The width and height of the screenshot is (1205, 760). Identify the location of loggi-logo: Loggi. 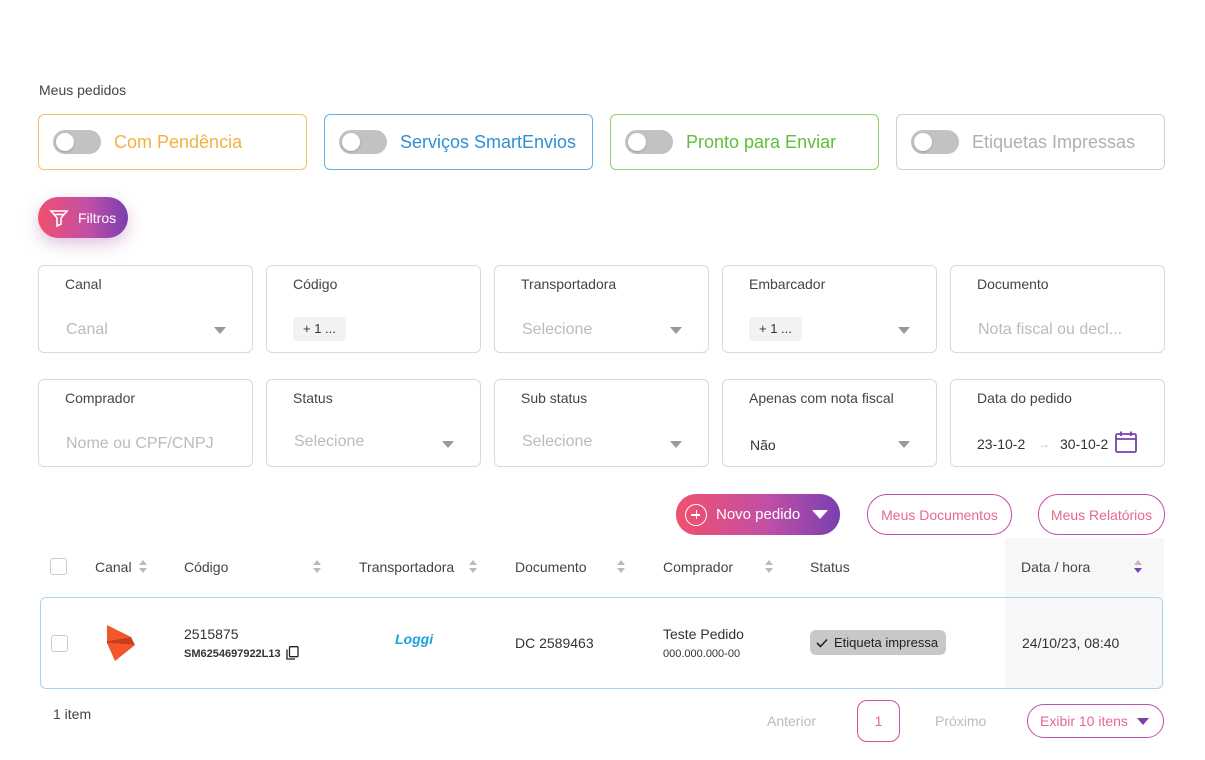
(414, 639).